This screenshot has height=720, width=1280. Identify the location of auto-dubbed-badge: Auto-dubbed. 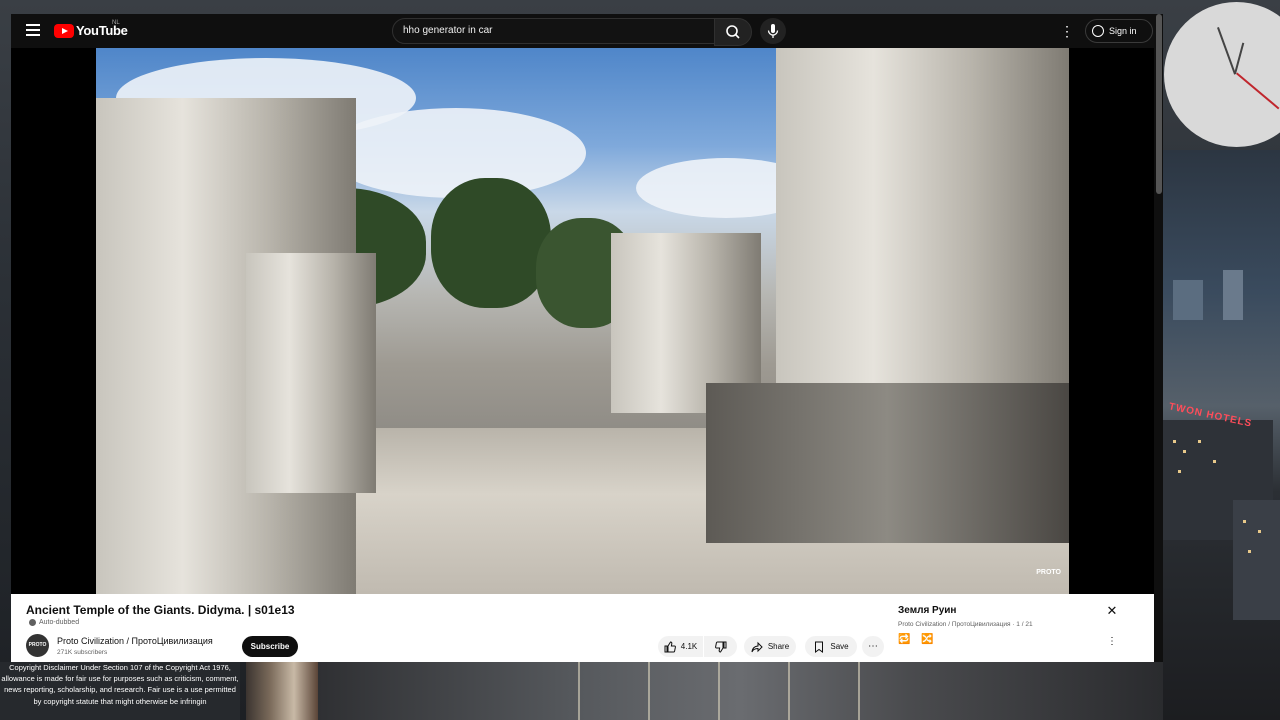
(54, 622).